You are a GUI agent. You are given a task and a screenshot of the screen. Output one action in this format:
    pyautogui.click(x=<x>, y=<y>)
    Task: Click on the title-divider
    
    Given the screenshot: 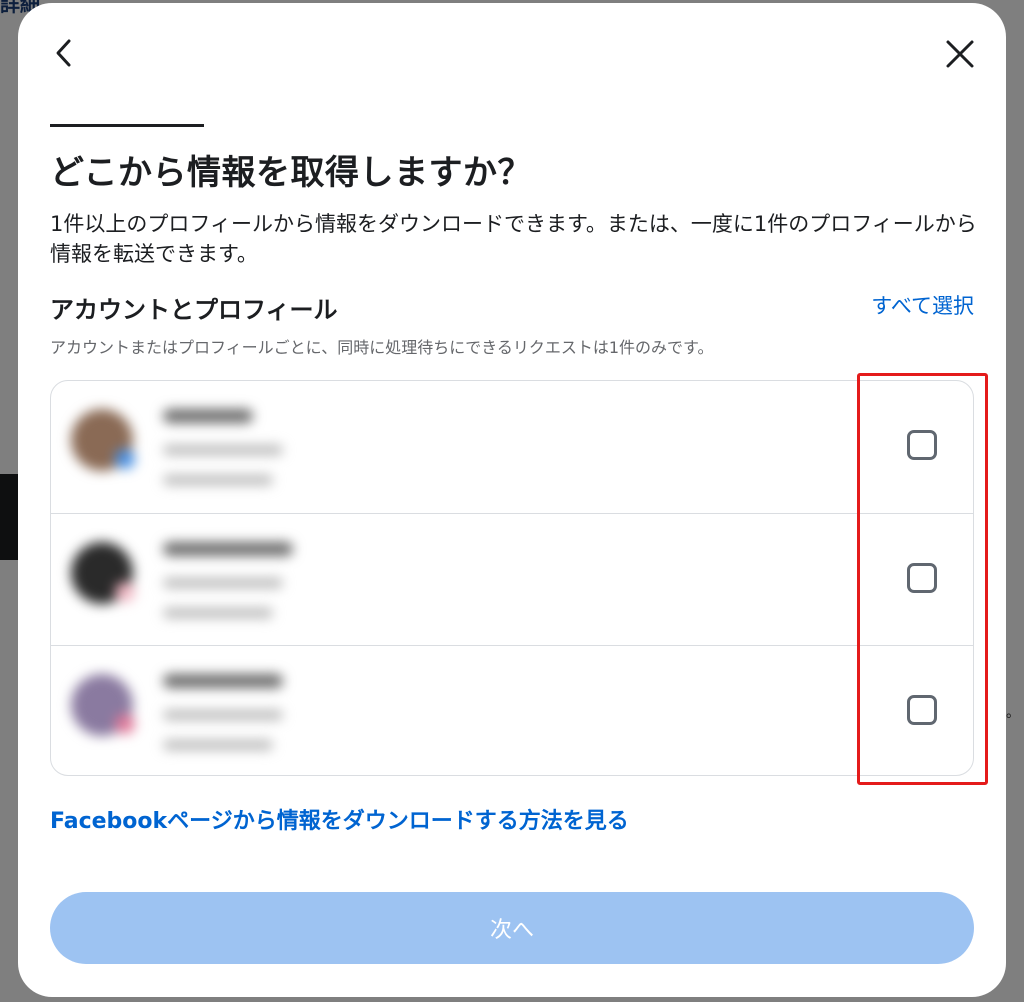 What is the action you would take?
    pyautogui.click(x=127, y=125)
    